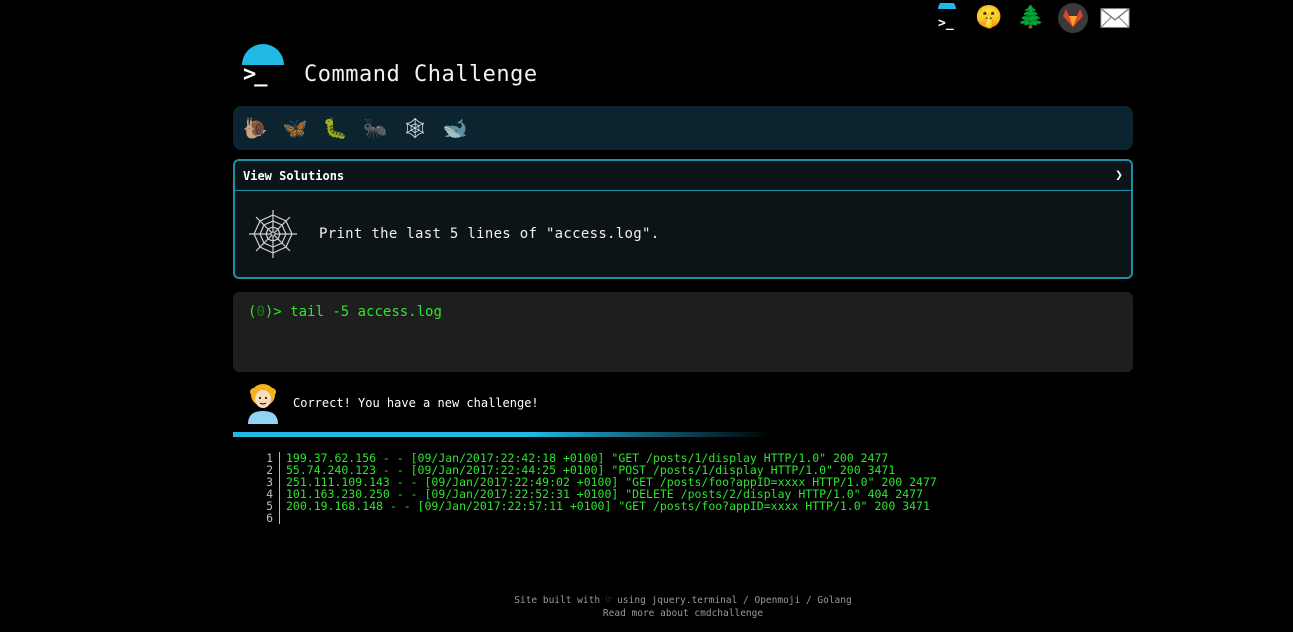  I want to click on tree-icon: 🌲, so click(1031, 18).